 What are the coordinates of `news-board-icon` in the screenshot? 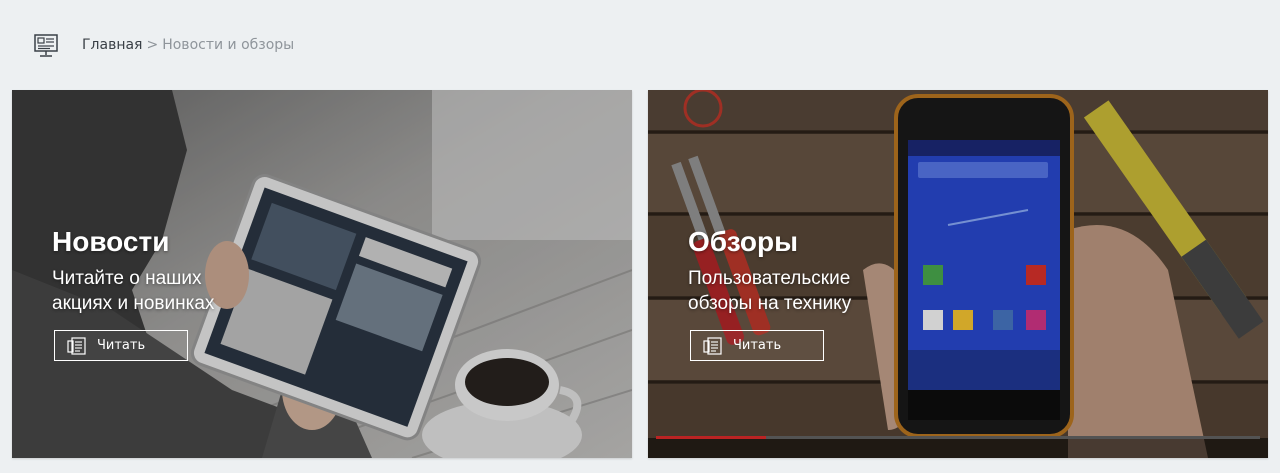 It's located at (46, 45).